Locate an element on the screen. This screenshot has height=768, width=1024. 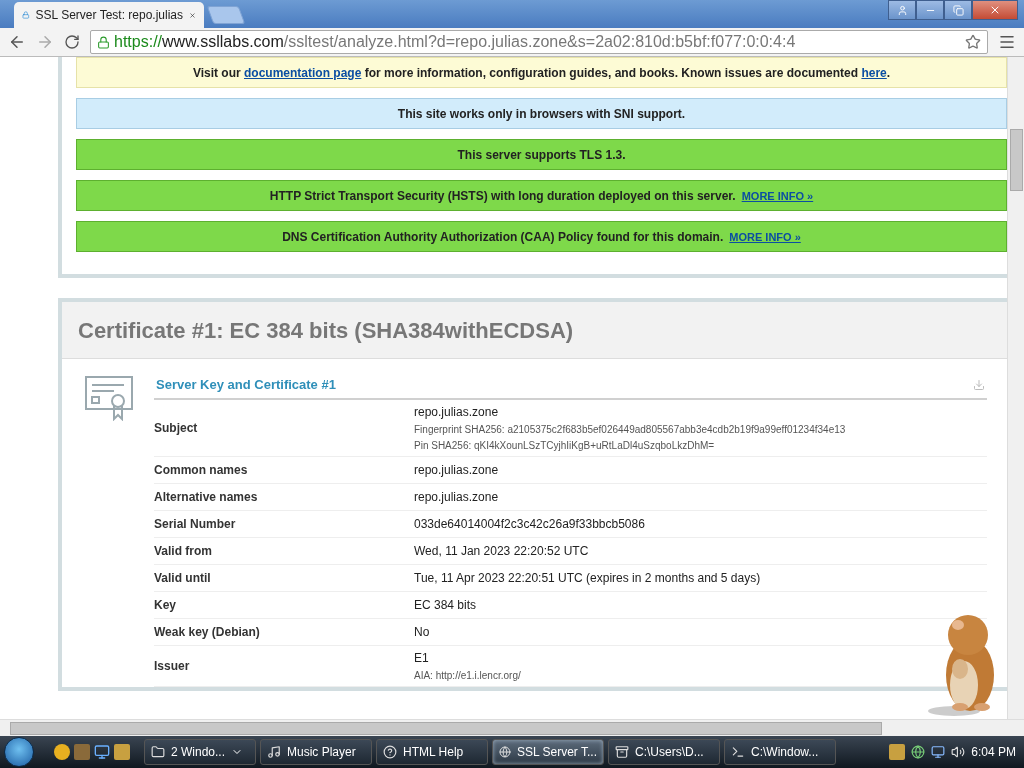
row-value: Wed, 11 Jan 2023 22:20:52 UTC is located at coordinates (501, 551).